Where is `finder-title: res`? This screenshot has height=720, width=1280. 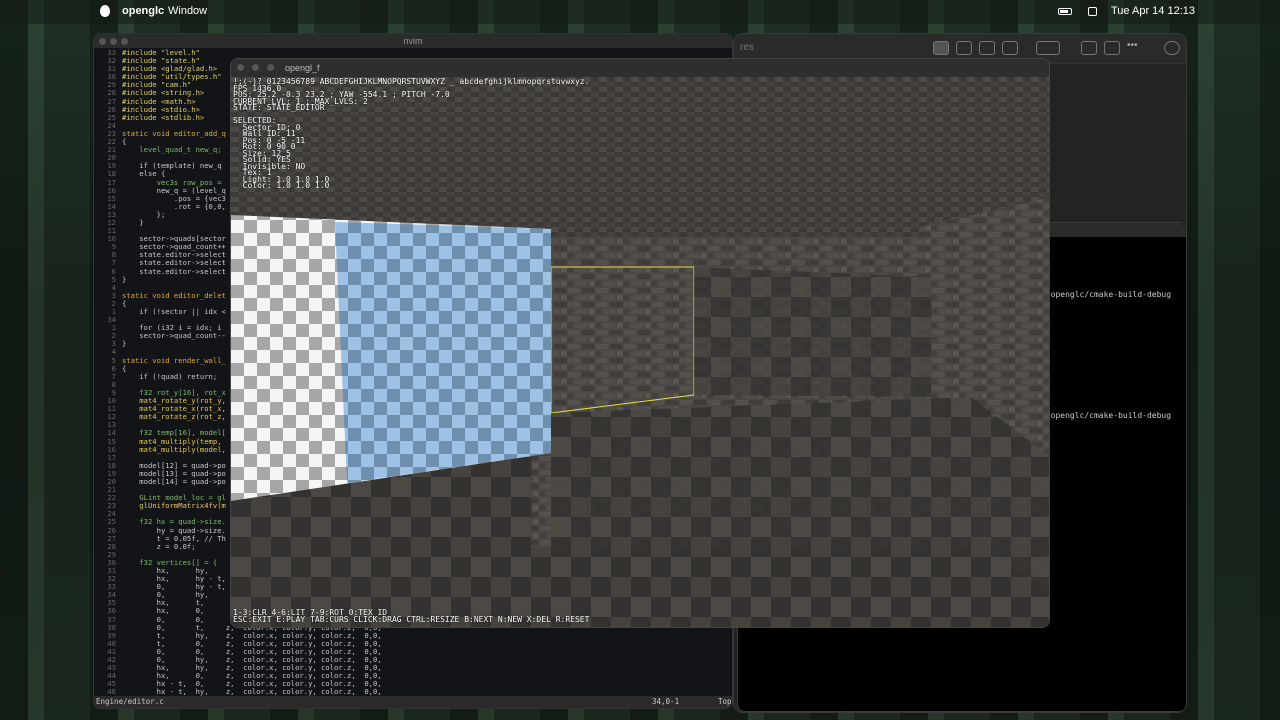
finder-title: res is located at coordinates (747, 47).